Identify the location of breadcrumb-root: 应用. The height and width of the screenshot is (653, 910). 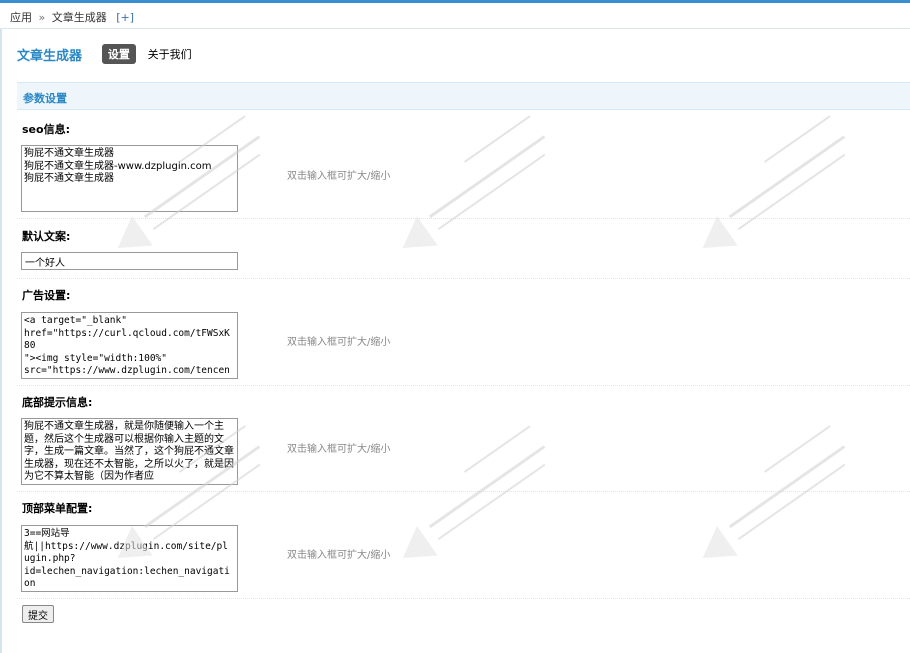
(21, 17).